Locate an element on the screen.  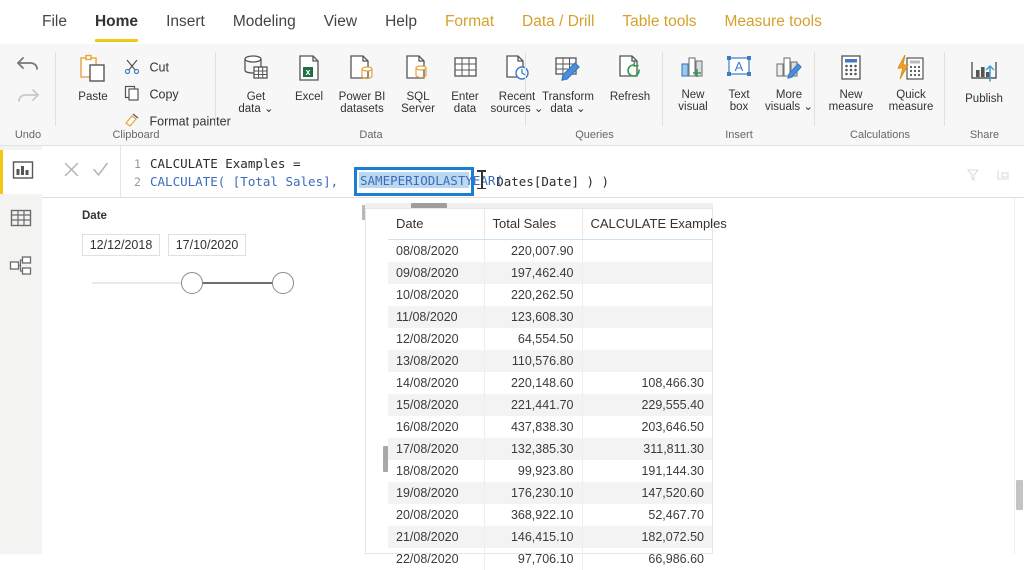
redo-button is located at coordinates (28, 99).